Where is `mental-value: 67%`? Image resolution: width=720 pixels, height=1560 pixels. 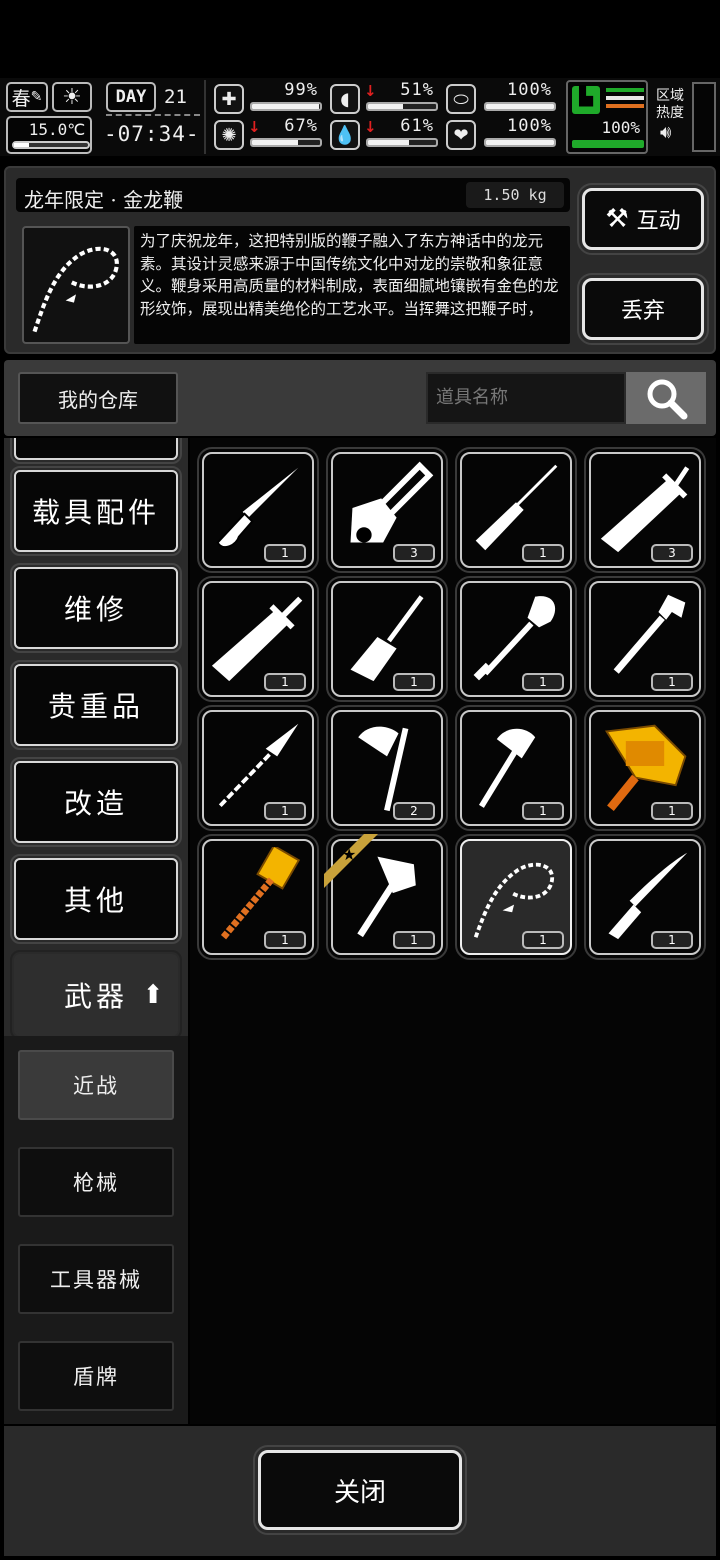
mental-value: 67% is located at coordinates (301, 126).